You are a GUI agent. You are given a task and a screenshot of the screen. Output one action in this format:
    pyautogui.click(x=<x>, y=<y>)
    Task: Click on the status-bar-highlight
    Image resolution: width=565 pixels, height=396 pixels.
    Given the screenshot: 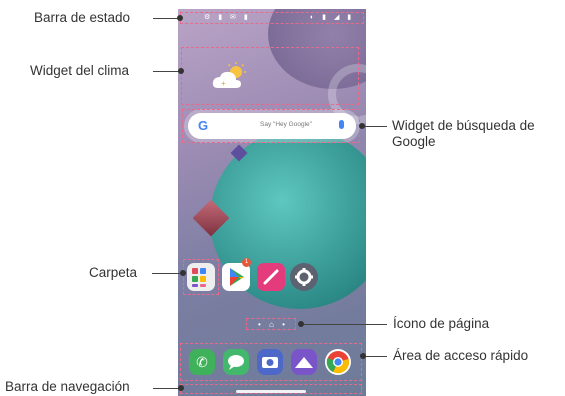 What is the action you would take?
    pyautogui.click(x=272, y=18)
    